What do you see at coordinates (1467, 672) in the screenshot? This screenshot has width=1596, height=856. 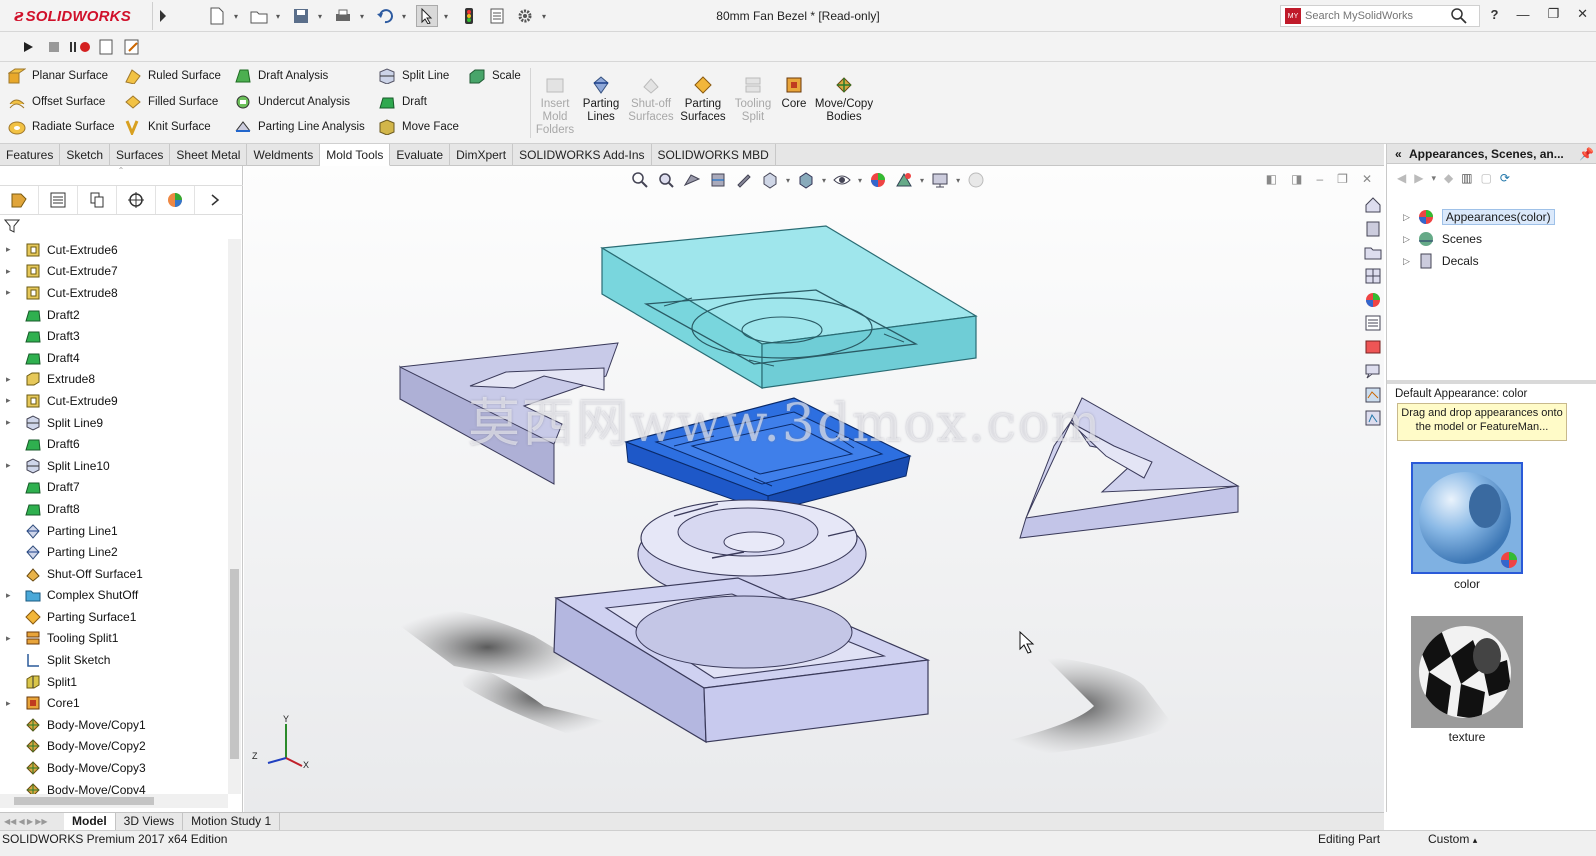 I see `texture-swatch` at bounding box center [1467, 672].